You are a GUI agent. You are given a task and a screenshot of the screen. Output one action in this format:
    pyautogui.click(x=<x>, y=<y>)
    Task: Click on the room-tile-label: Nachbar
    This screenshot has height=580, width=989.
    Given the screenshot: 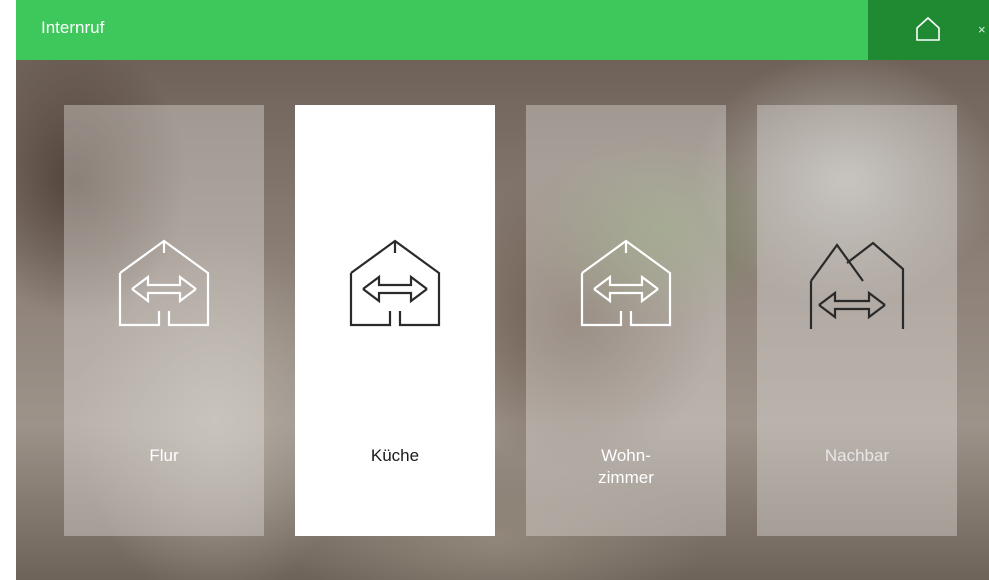 What is the action you would take?
    pyautogui.click(x=857, y=455)
    